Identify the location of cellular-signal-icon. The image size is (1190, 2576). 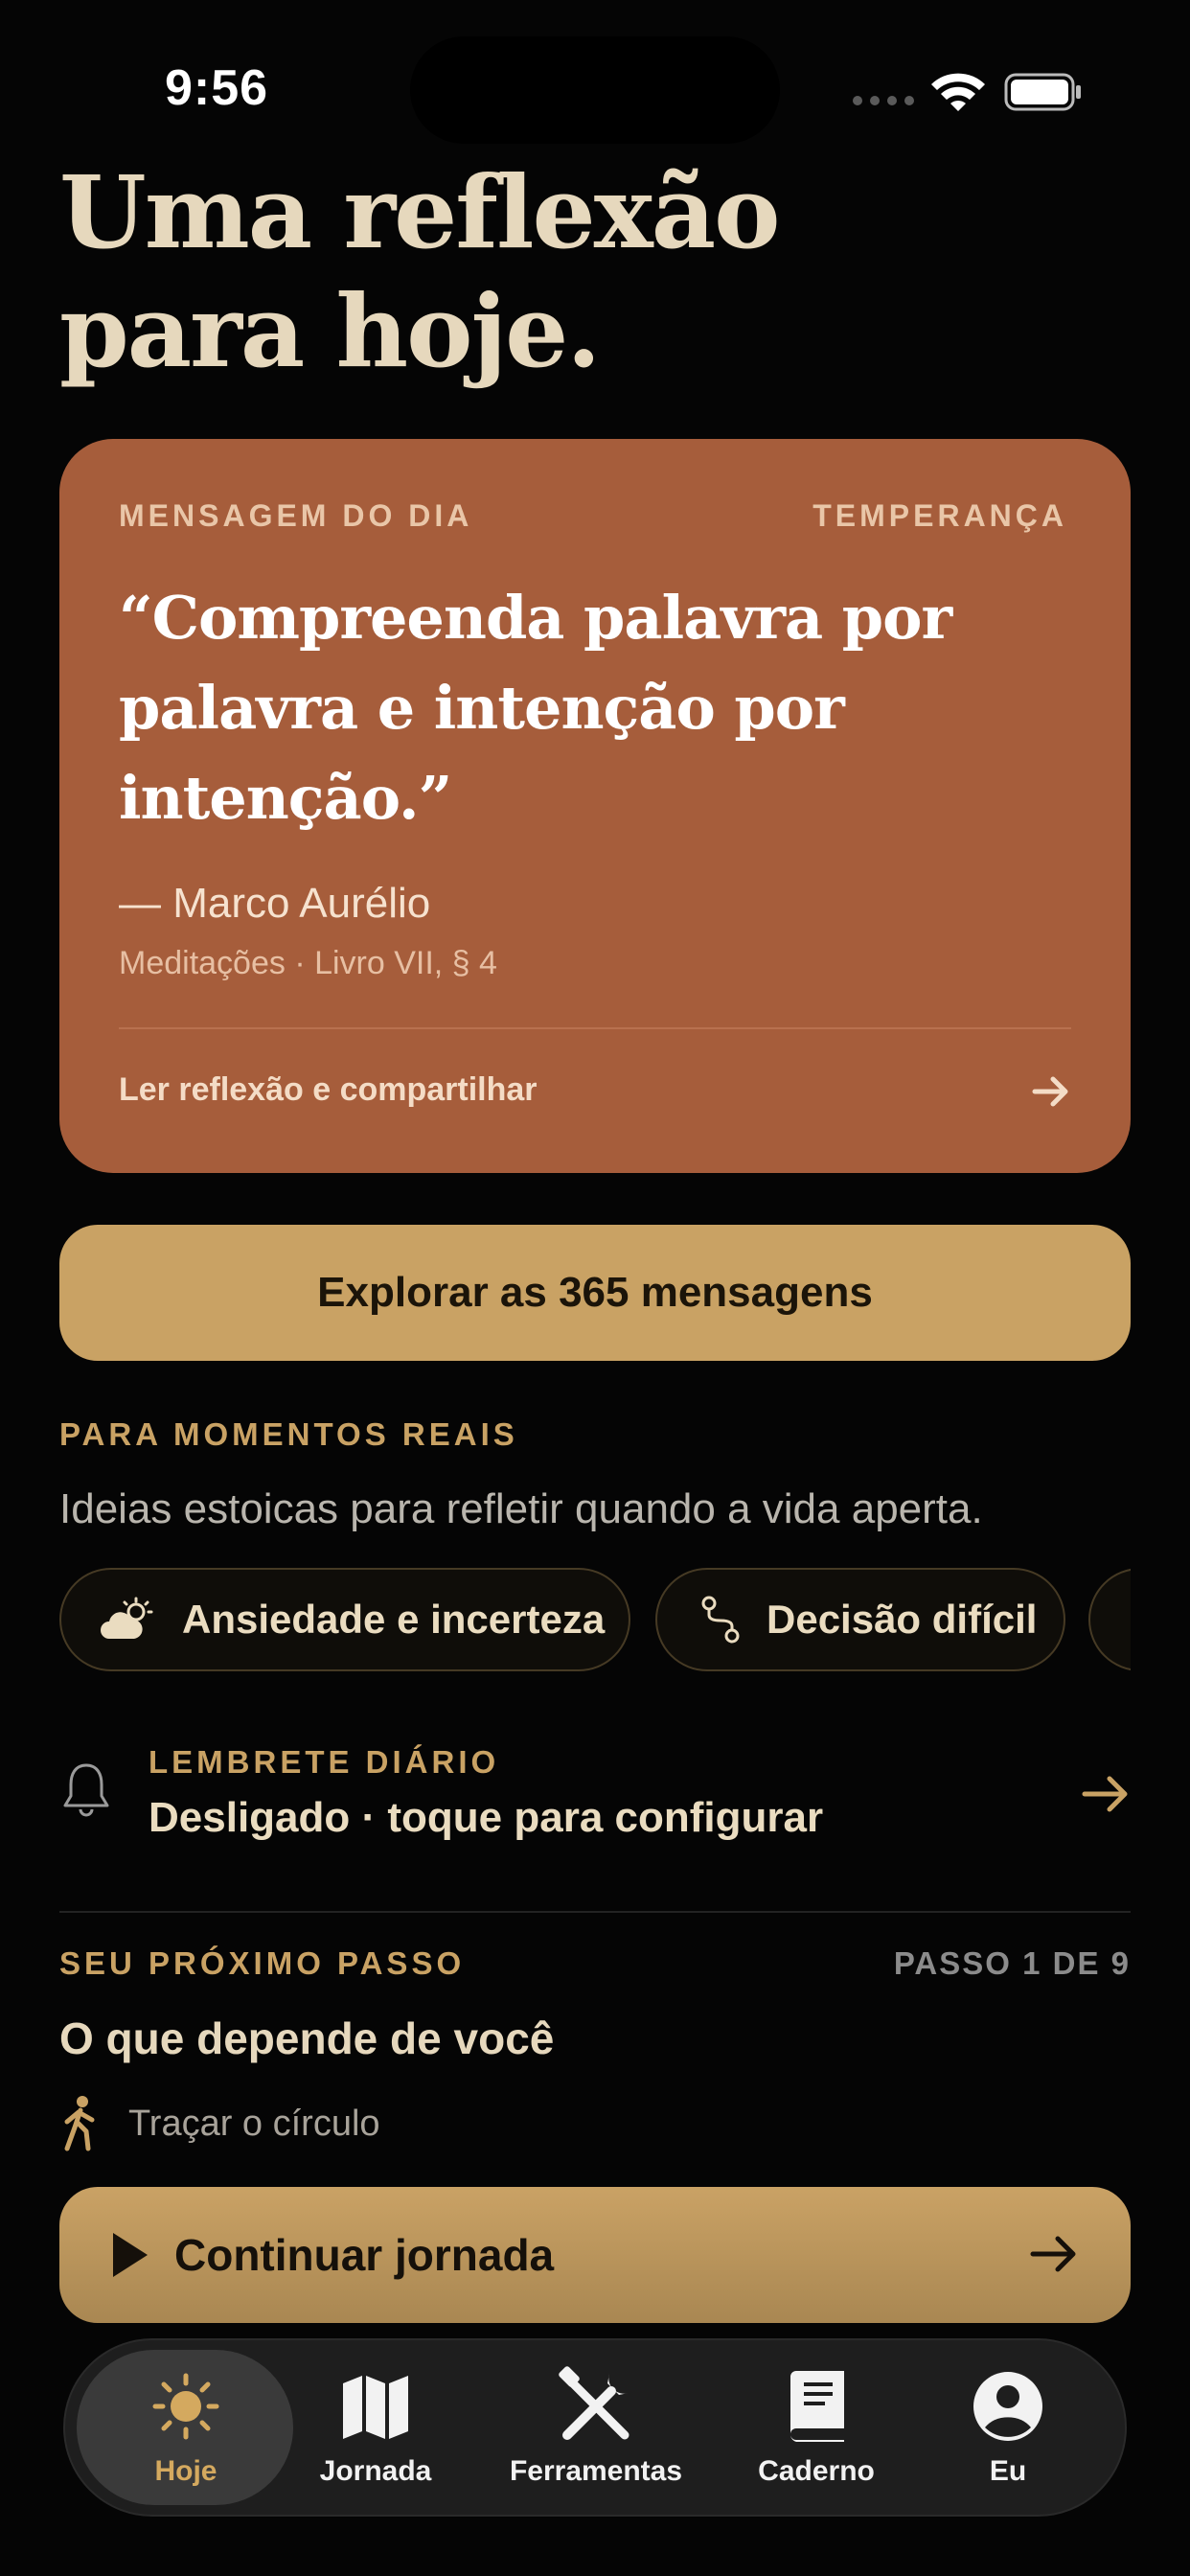
(884, 100).